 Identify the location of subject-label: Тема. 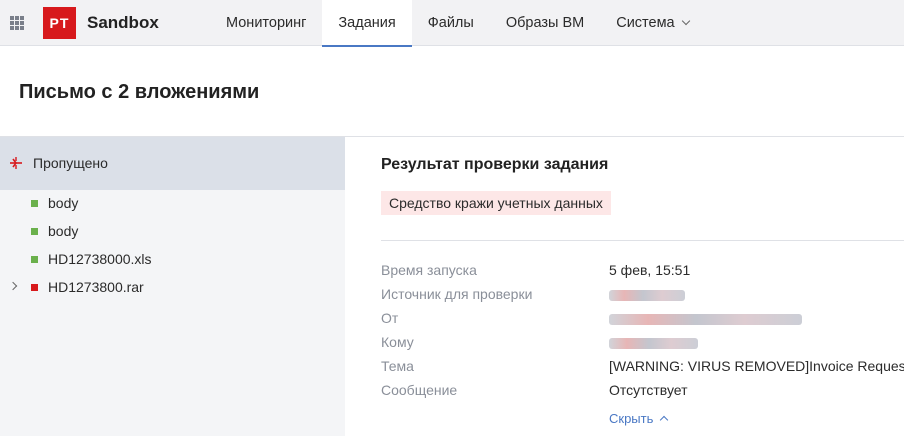
(397, 366).